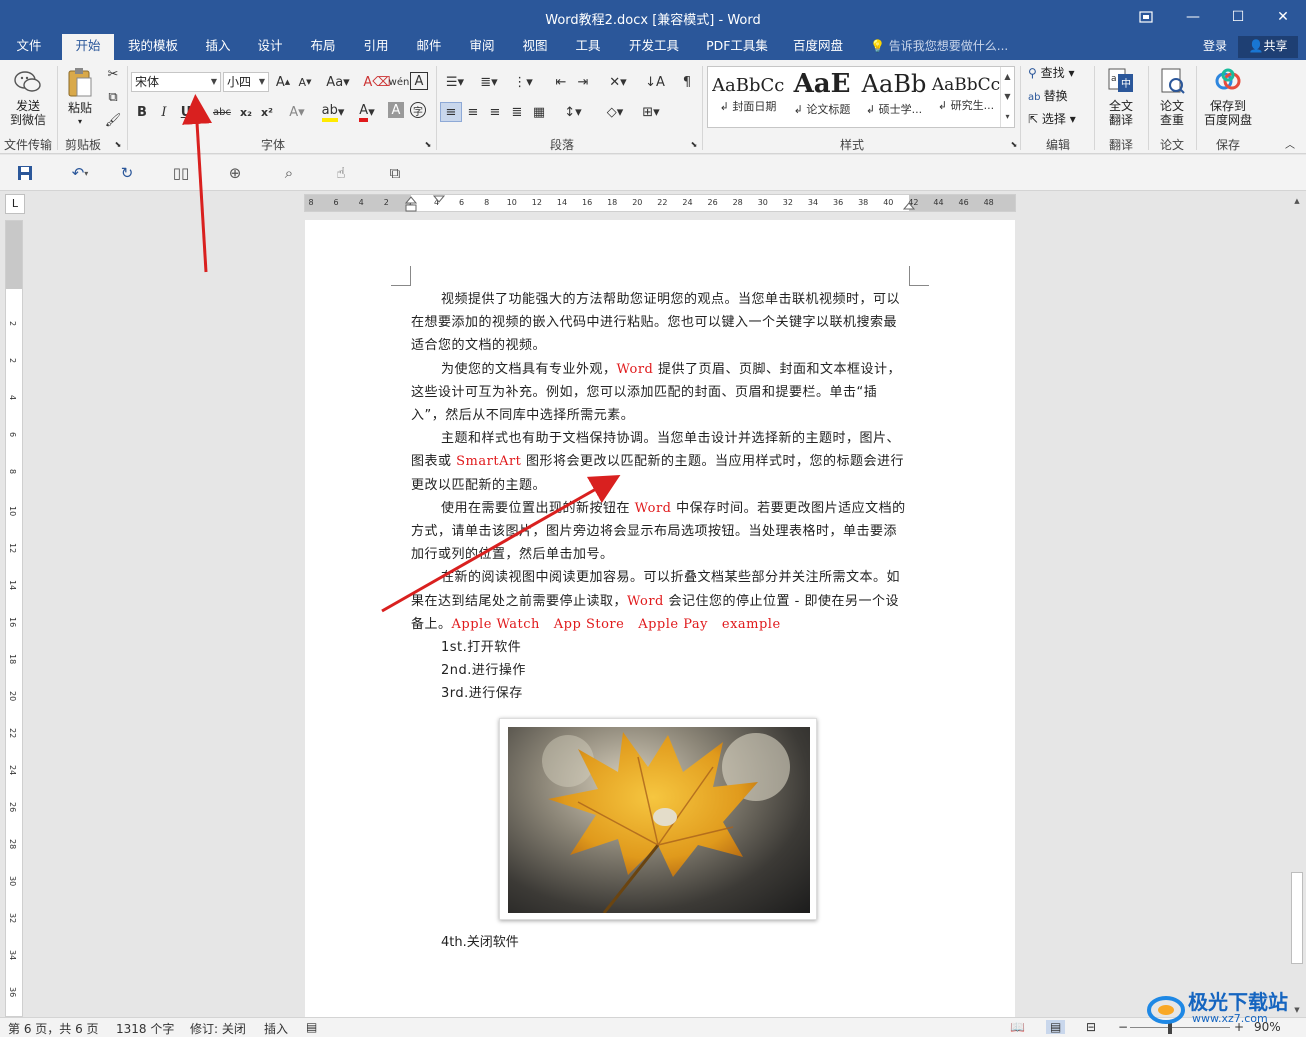  Describe the element at coordinates (1123, 1027) in the screenshot. I see `zoom-out-icon: −` at that location.